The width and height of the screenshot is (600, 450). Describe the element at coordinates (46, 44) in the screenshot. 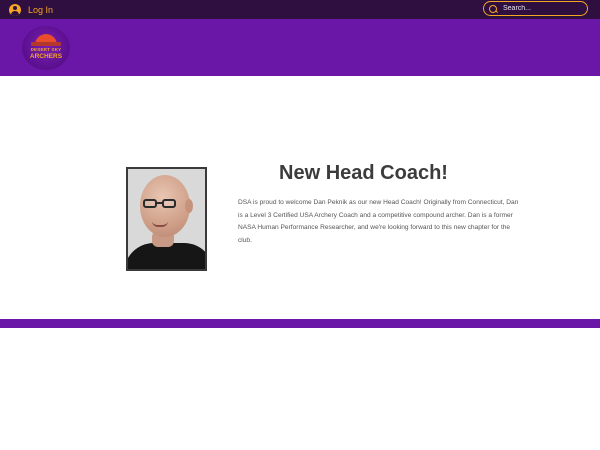

I see `logo-mesa-shape` at that location.